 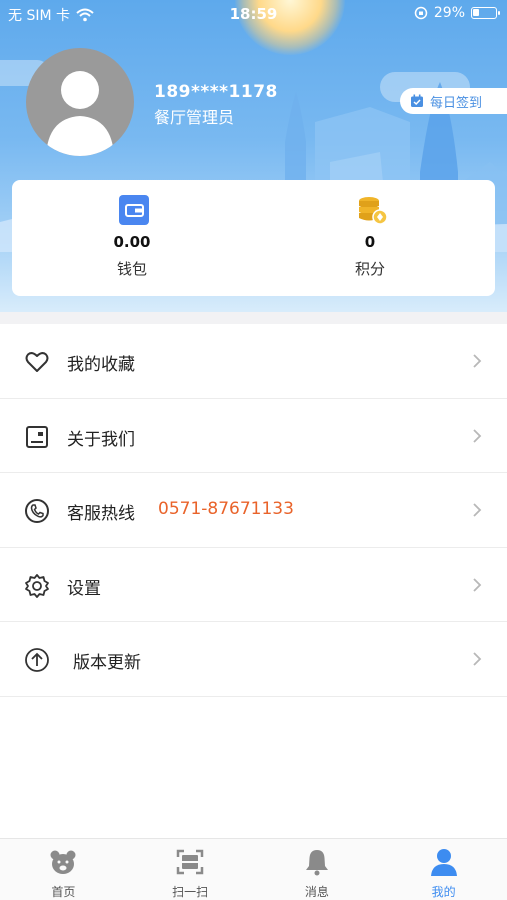 What do you see at coordinates (101, 514) in the screenshot?
I see `menu-label: 客服热线` at bounding box center [101, 514].